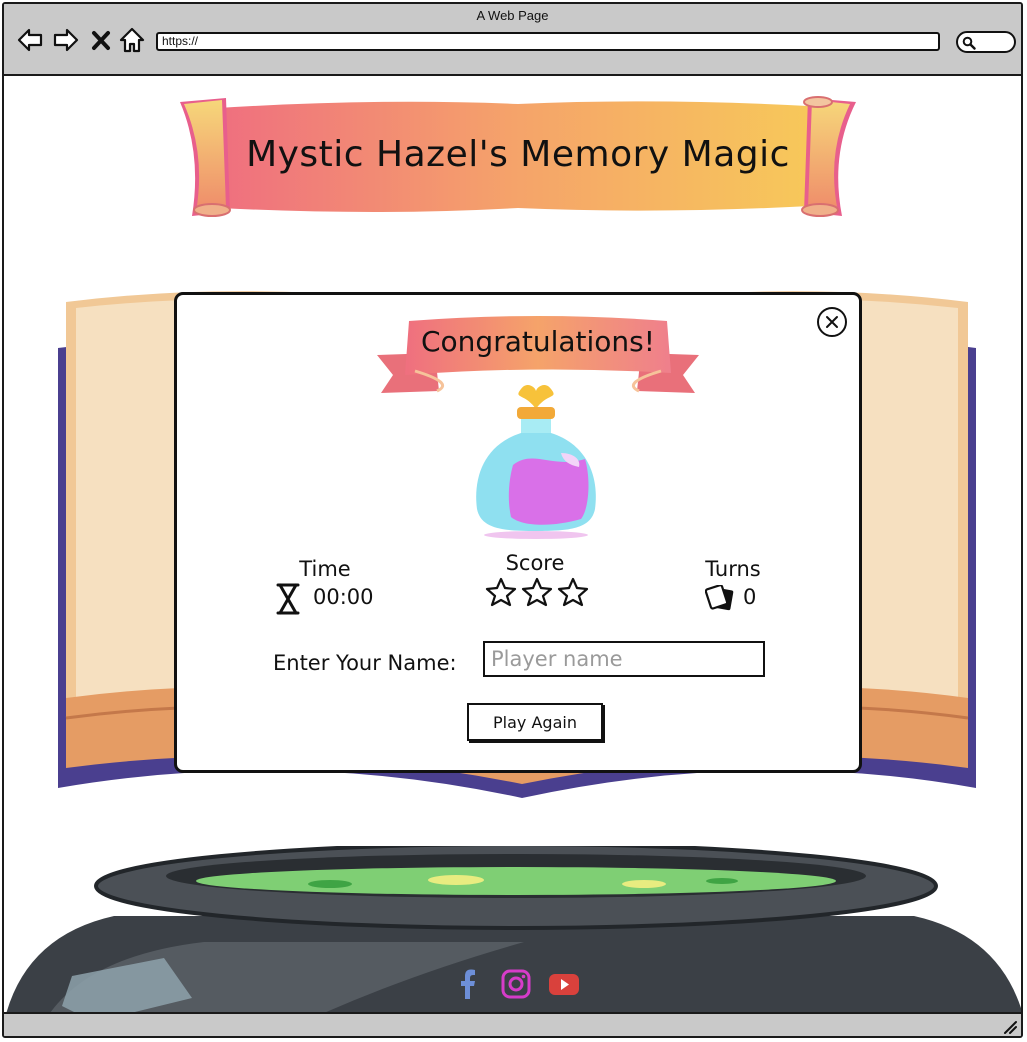  I want to click on youtube-icon, so click(564, 984).